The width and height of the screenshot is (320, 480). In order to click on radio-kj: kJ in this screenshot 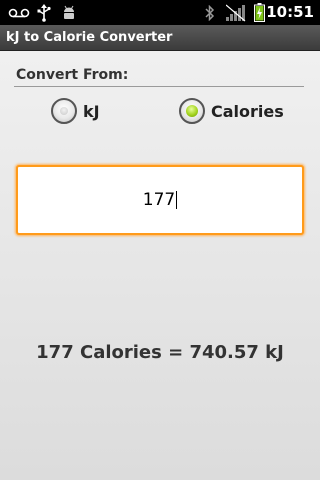, I will do `click(75, 111)`.